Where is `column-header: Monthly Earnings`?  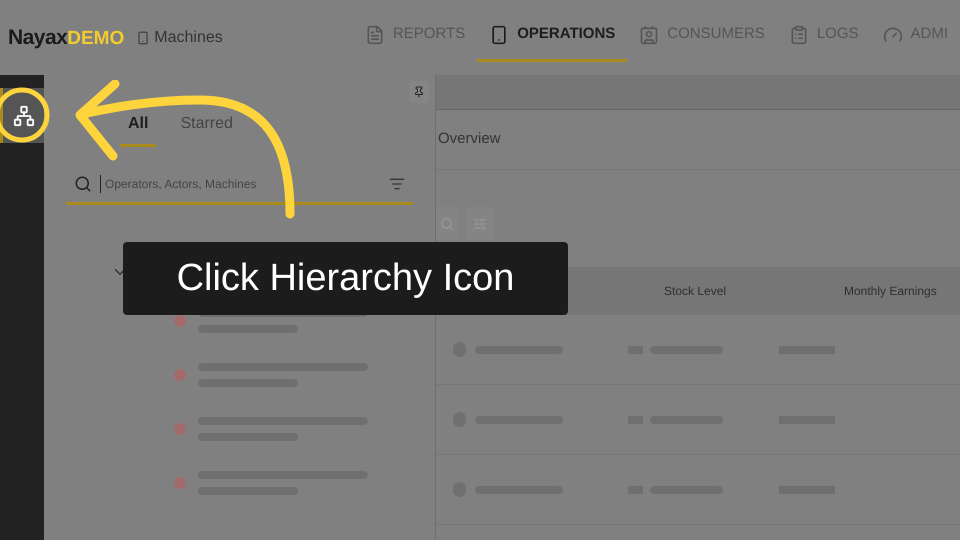
column-header: Monthly Earnings is located at coordinates (890, 291).